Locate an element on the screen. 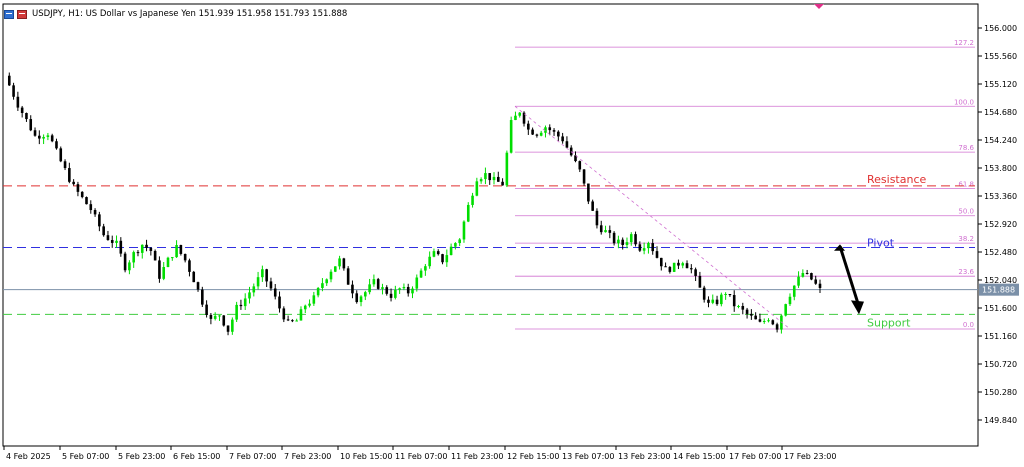  fib-level-label: 23.6 is located at coordinates (966, 272).